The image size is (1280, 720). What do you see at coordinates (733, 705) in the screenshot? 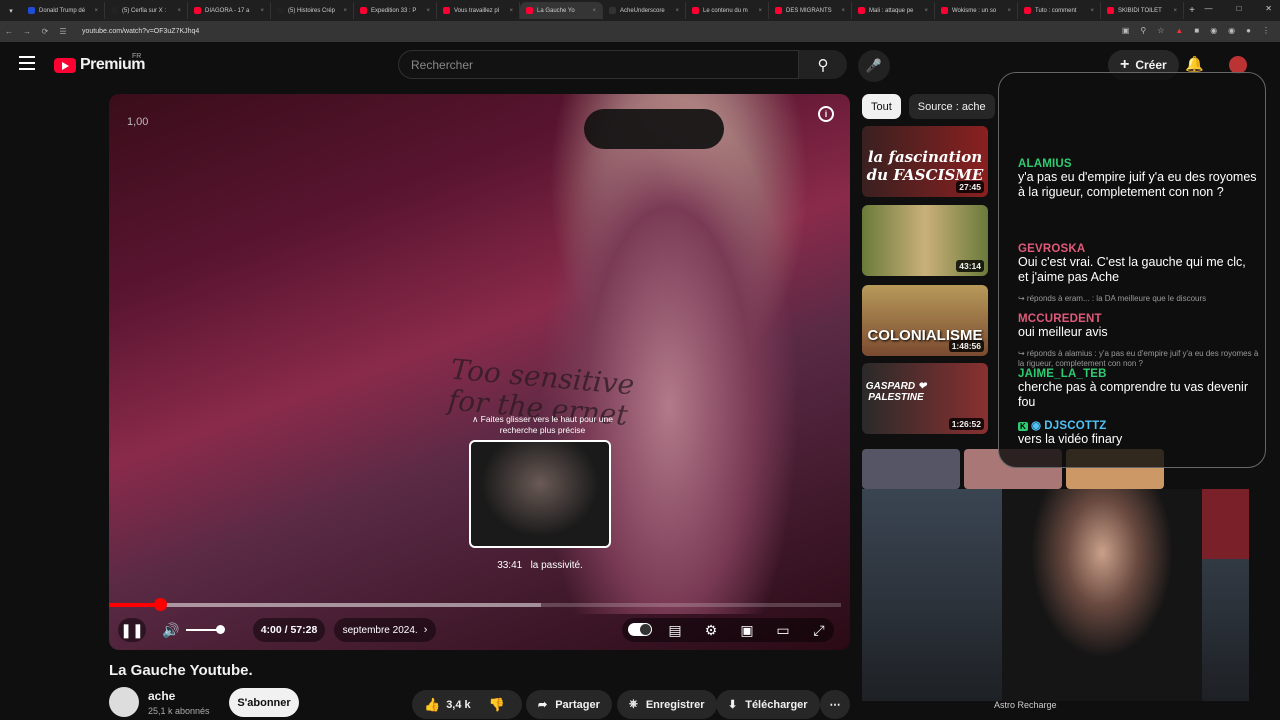
I see `download-icon: ⬇` at bounding box center [733, 705].